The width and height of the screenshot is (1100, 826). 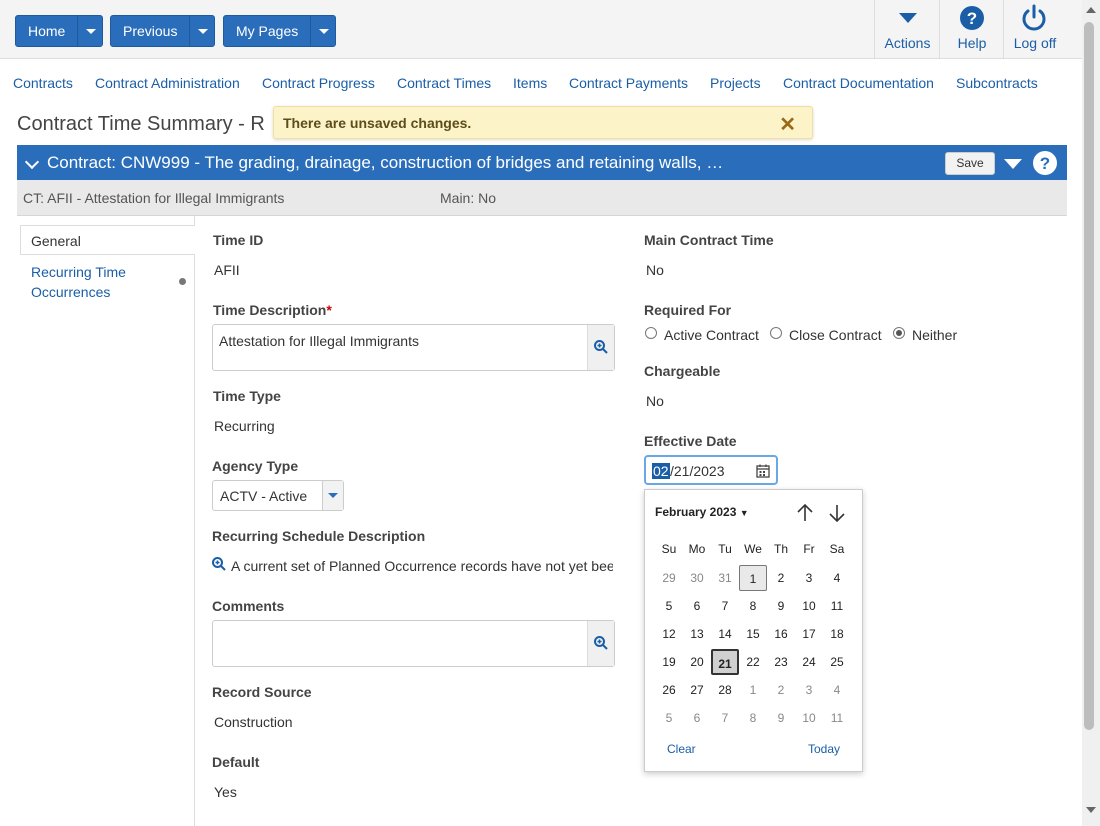 I want to click on default-label: Default, so click(x=236, y=762).